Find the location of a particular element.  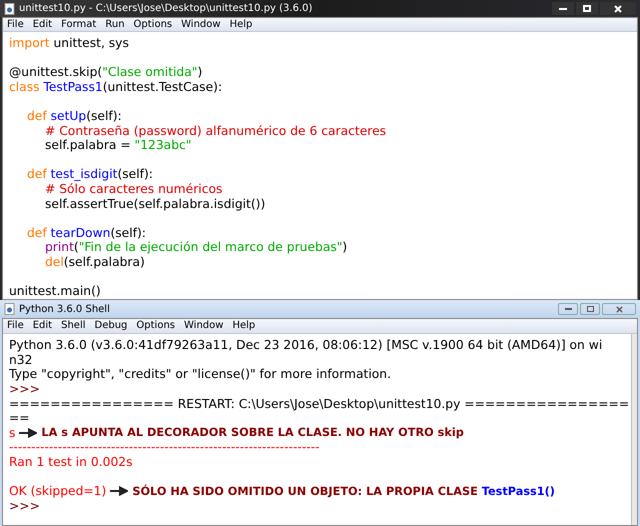

menu-item: Format is located at coordinates (78, 25).